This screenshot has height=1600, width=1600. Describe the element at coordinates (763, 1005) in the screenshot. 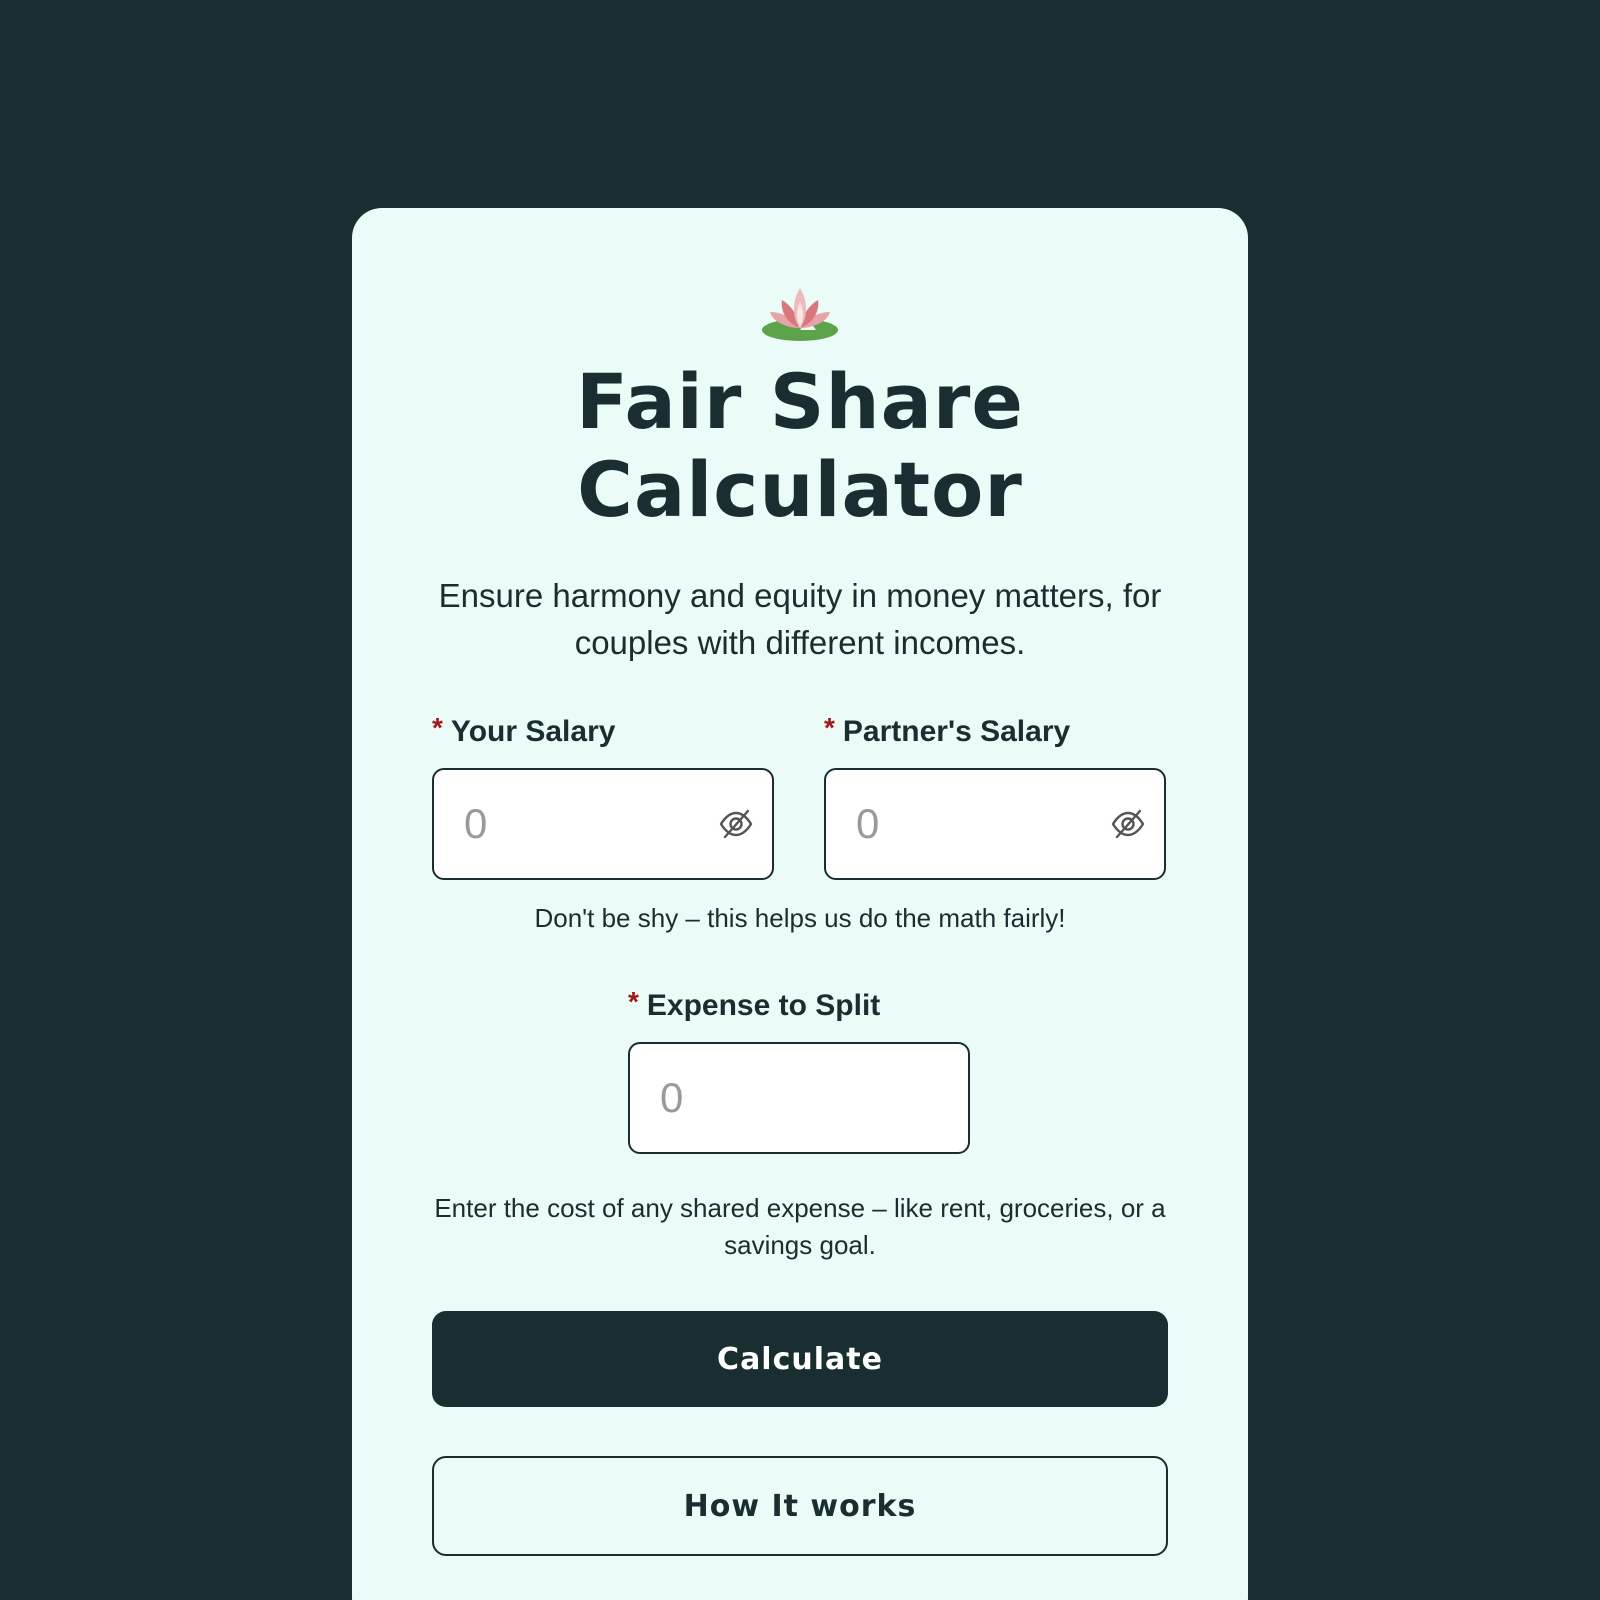

I see `expense-label-text: Expense to Split` at that location.